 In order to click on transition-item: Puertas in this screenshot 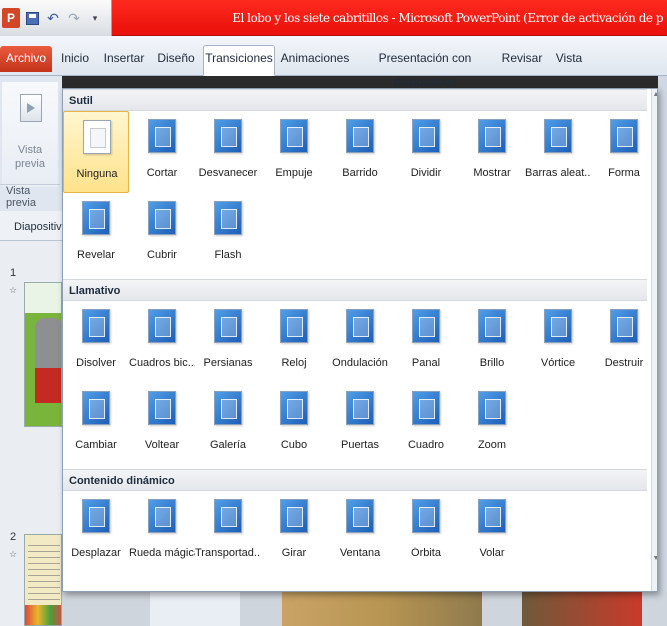, I will do `click(360, 424)`.